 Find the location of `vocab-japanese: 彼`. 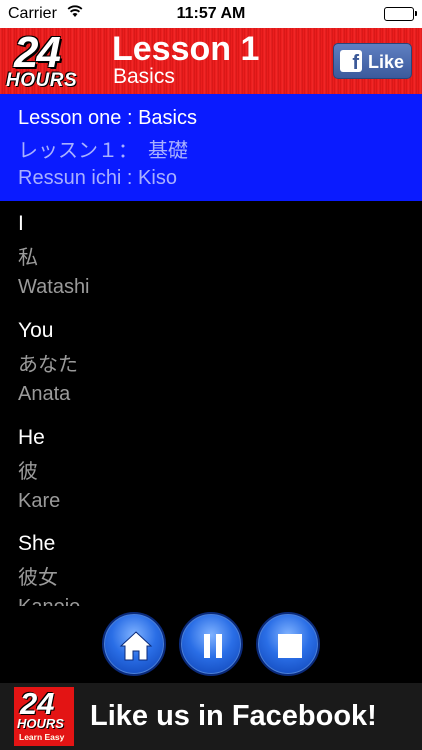

vocab-japanese: 彼 is located at coordinates (28, 472).